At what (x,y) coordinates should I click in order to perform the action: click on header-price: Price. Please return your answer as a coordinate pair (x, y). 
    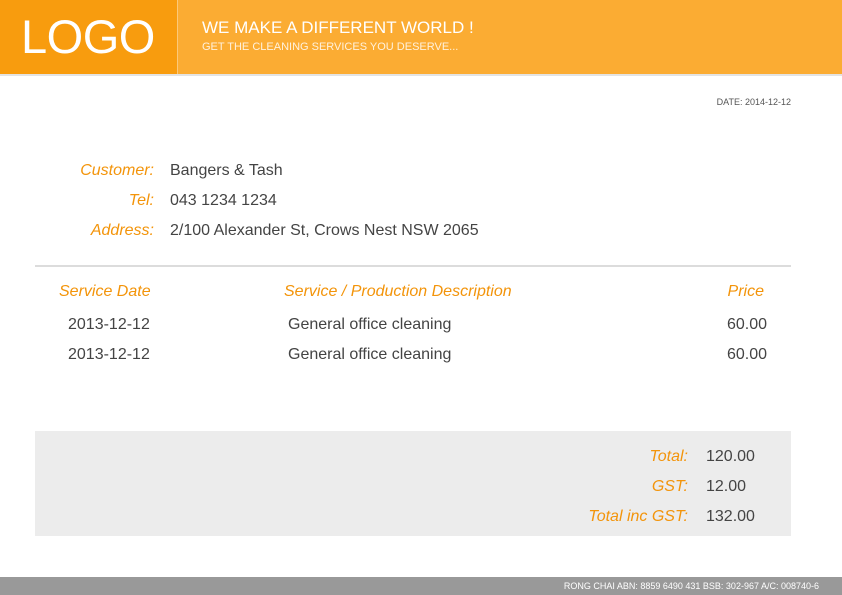
    Looking at the image, I should click on (745, 291).